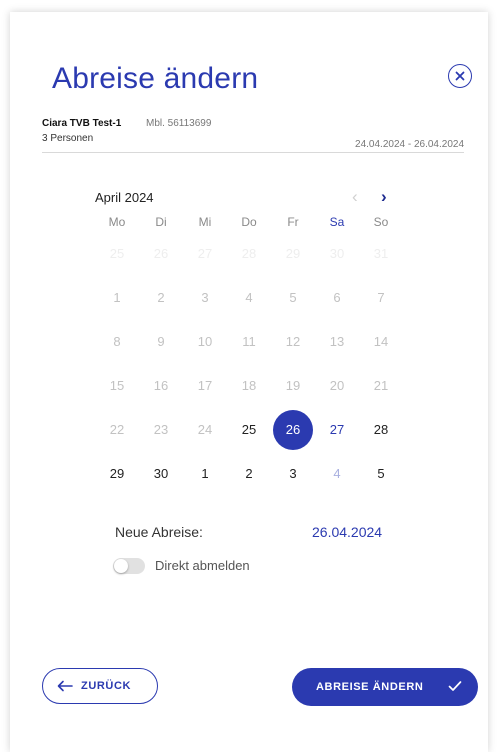 This screenshot has width=500, height=752. Describe the element at coordinates (161, 222) in the screenshot. I see `weekday-label: Di` at that location.